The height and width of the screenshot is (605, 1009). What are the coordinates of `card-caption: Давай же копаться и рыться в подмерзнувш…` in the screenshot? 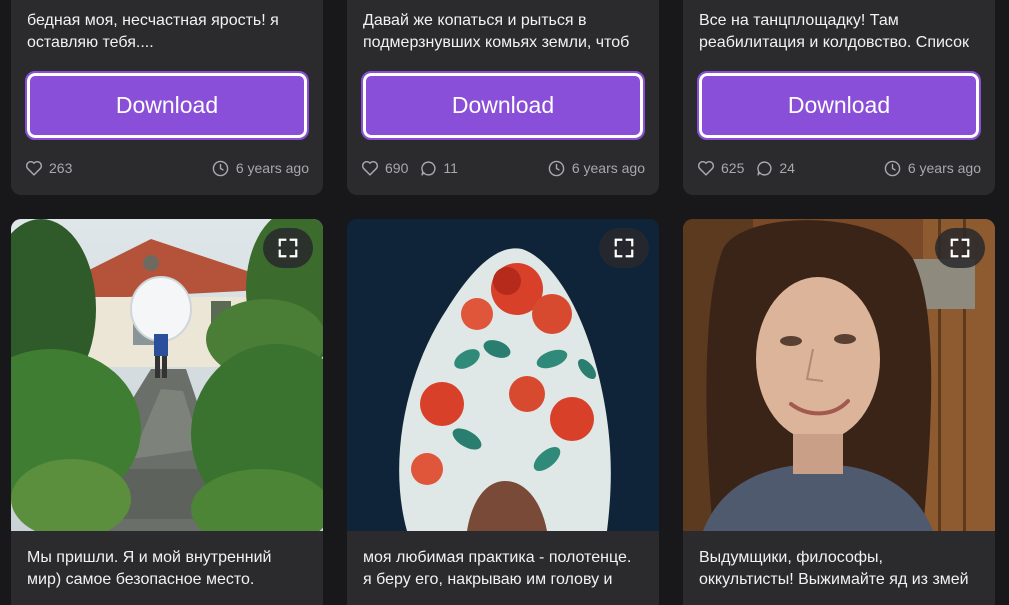 It's located at (496, 31).